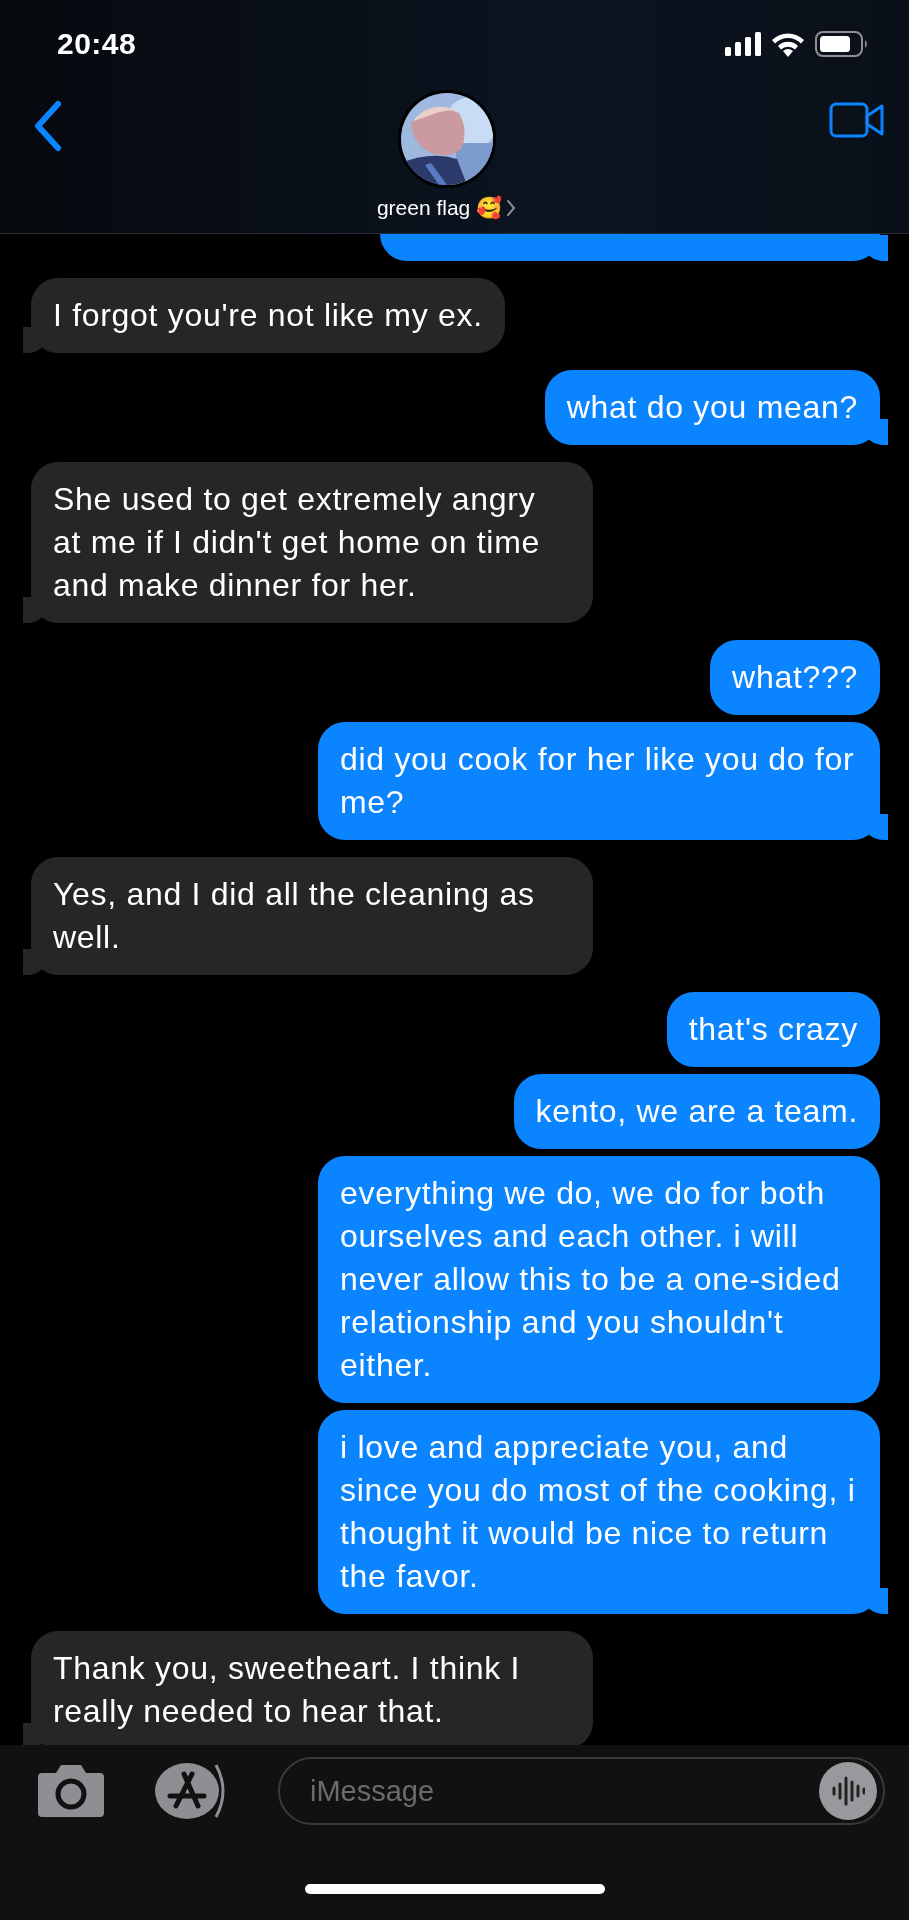 Image resolution: width=909 pixels, height=1920 pixels. Describe the element at coordinates (439, 208) in the screenshot. I see `contact-name: green flag 🥰` at that location.